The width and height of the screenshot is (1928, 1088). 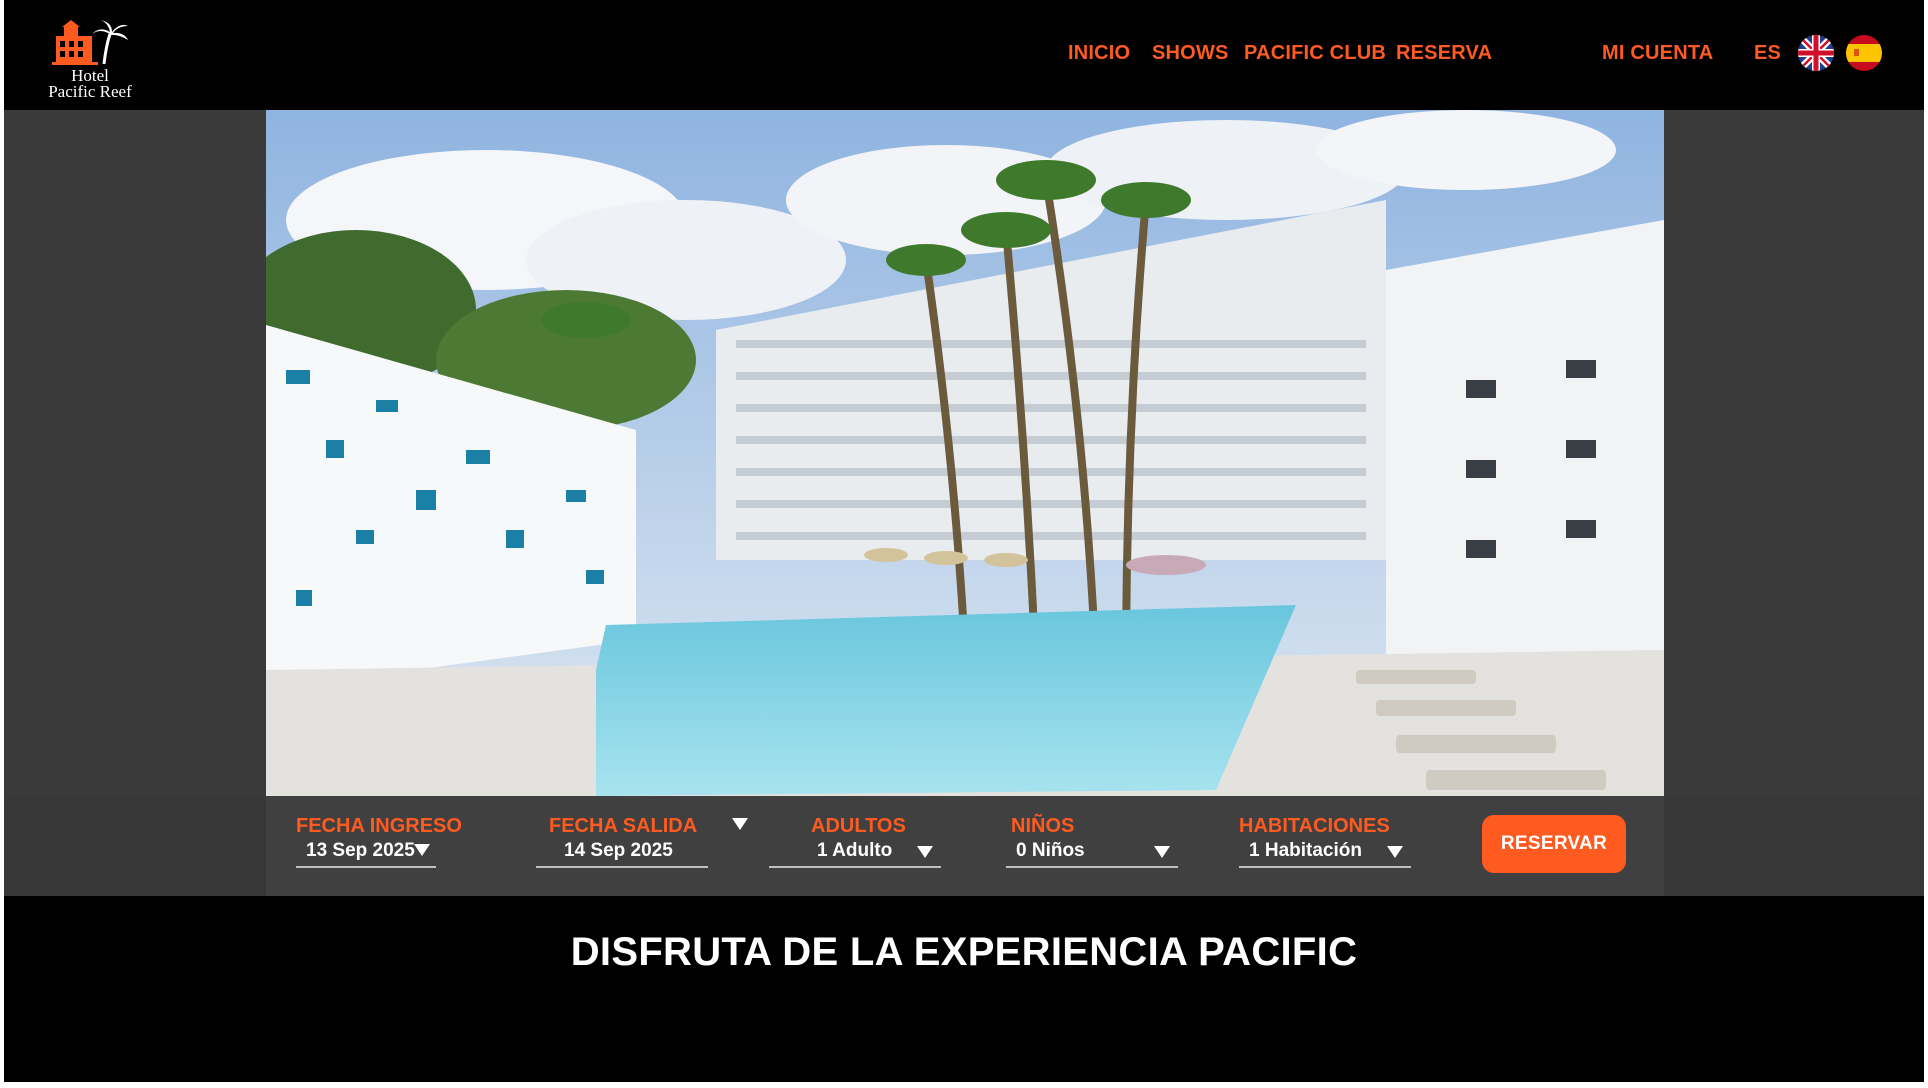 What do you see at coordinates (1816, 53) in the screenshot?
I see `uk-flag-icon` at bounding box center [1816, 53].